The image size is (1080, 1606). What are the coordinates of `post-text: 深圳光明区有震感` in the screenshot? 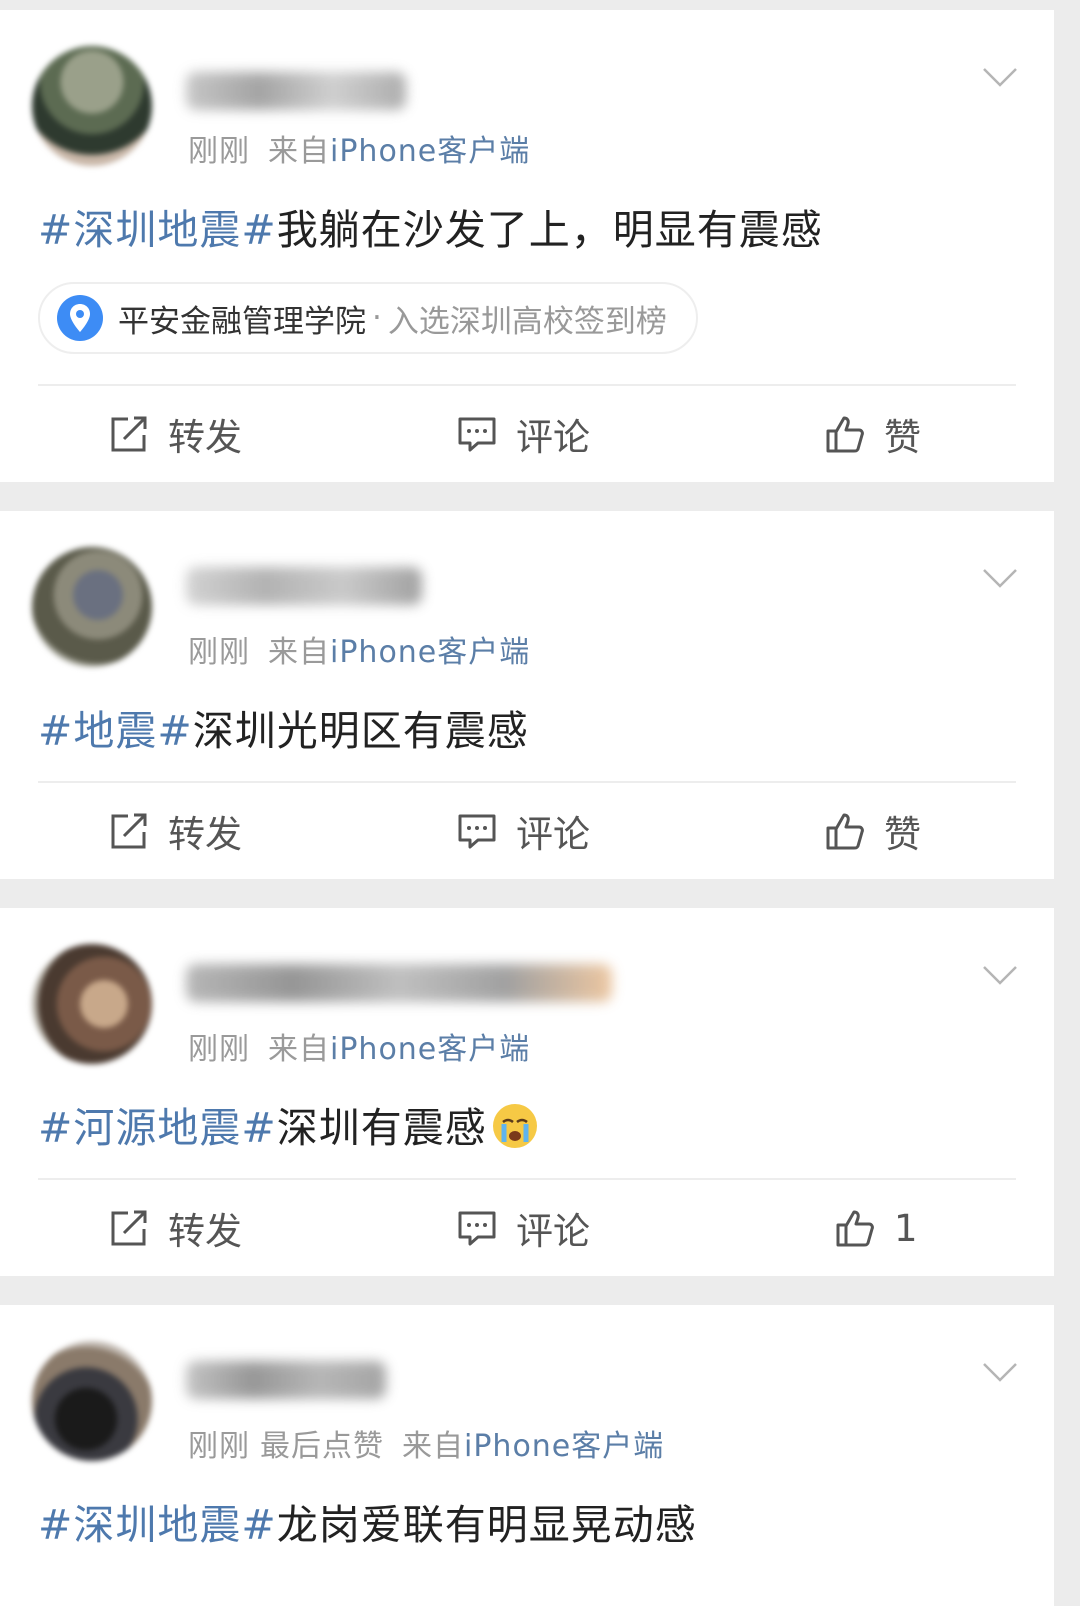 It's located at (360, 731).